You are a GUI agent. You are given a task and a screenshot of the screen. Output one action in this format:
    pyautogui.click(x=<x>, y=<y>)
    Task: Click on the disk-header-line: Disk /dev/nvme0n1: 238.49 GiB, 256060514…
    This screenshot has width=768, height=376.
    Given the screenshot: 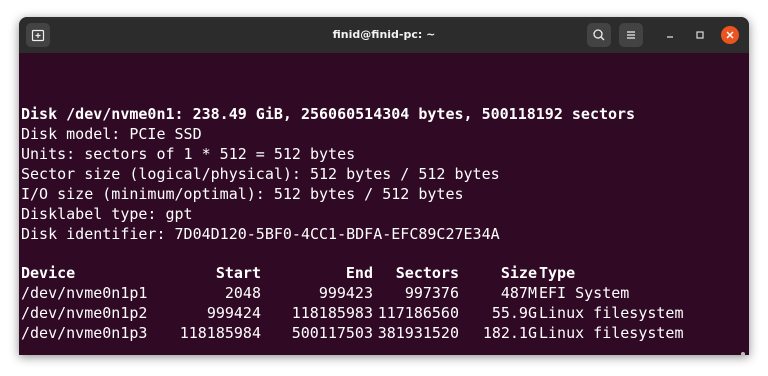 What is the action you would take?
    pyautogui.click(x=328, y=114)
    